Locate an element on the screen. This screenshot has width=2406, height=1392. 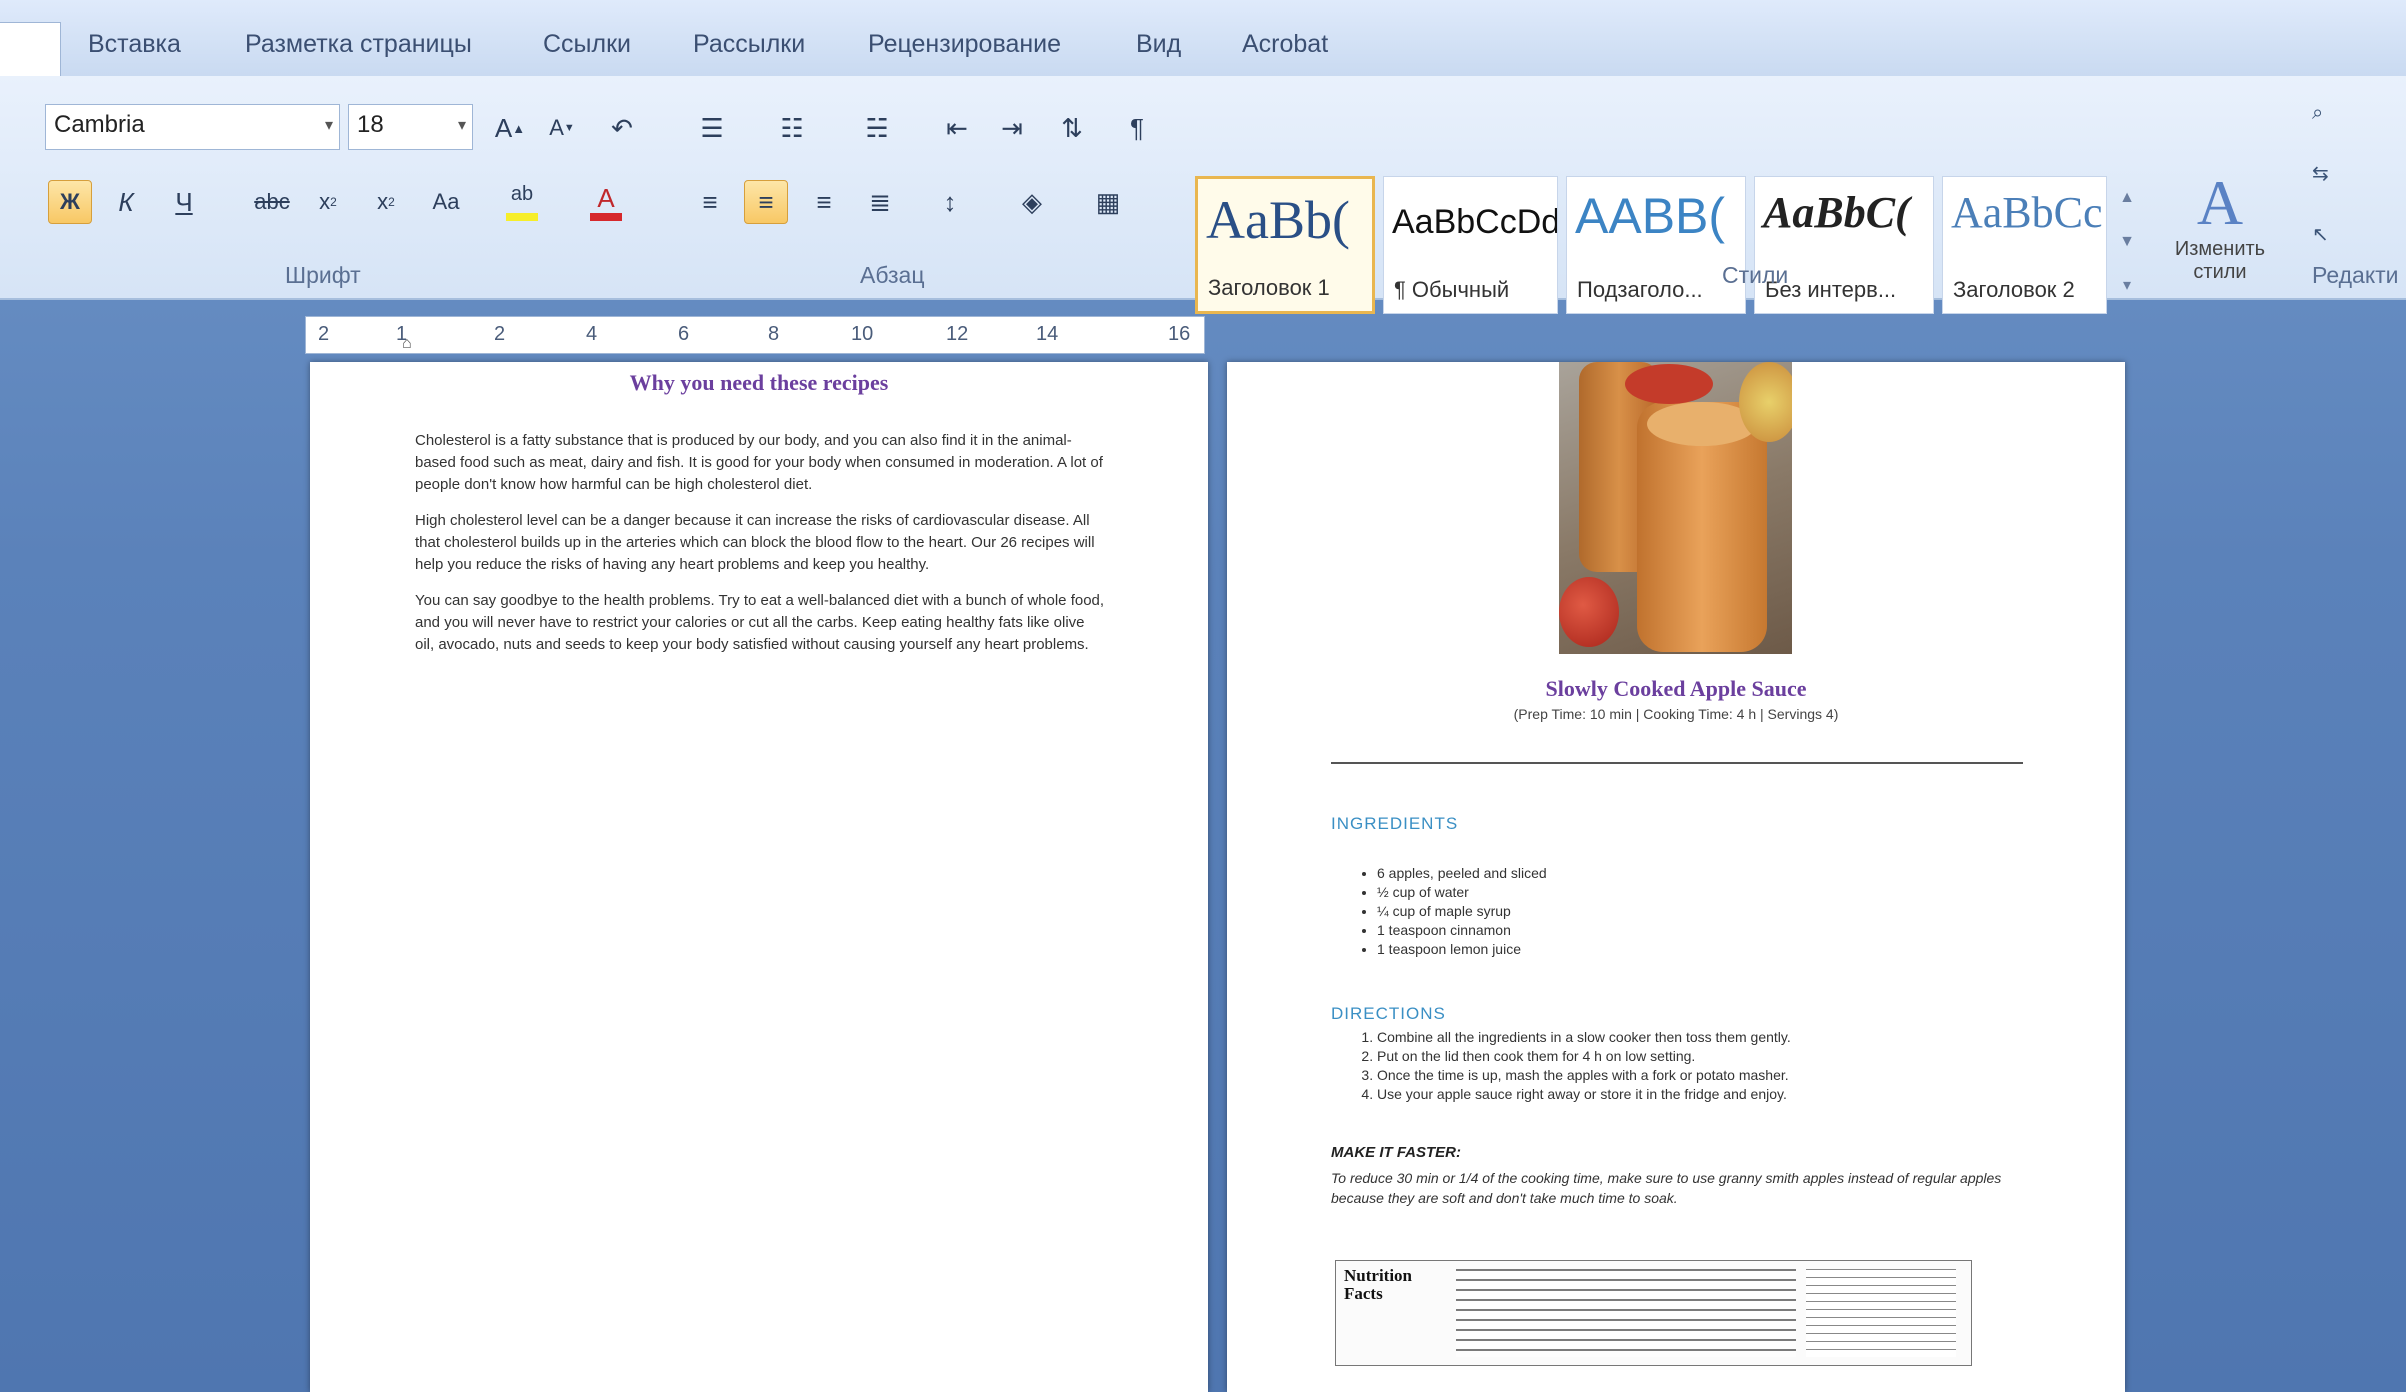
tip-heading: MAKE IT FASTER: is located at coordinates (1396, 1152).